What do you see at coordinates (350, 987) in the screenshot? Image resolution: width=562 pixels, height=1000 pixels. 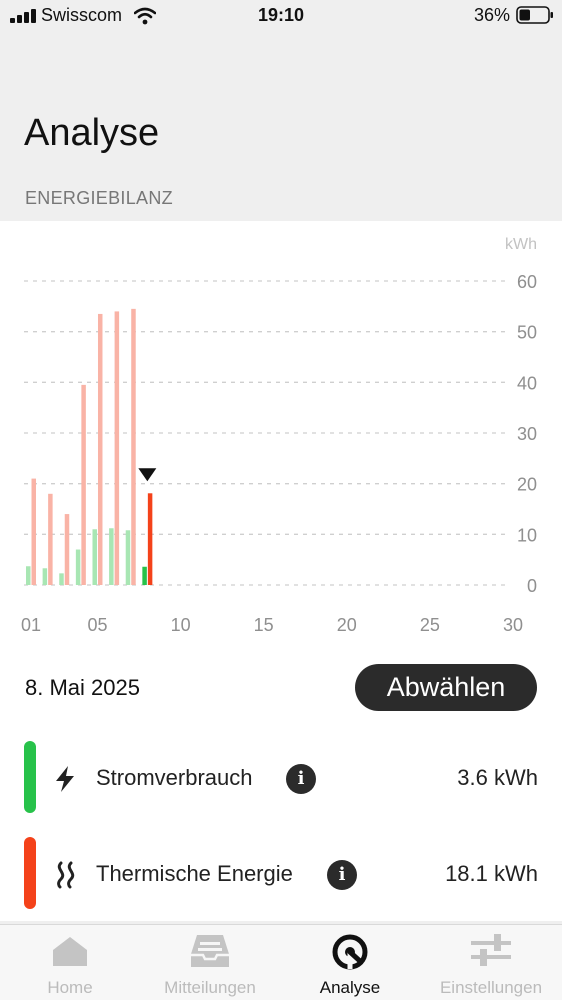 I see `tab-label: Analyse` at bounding box center [350, 987].